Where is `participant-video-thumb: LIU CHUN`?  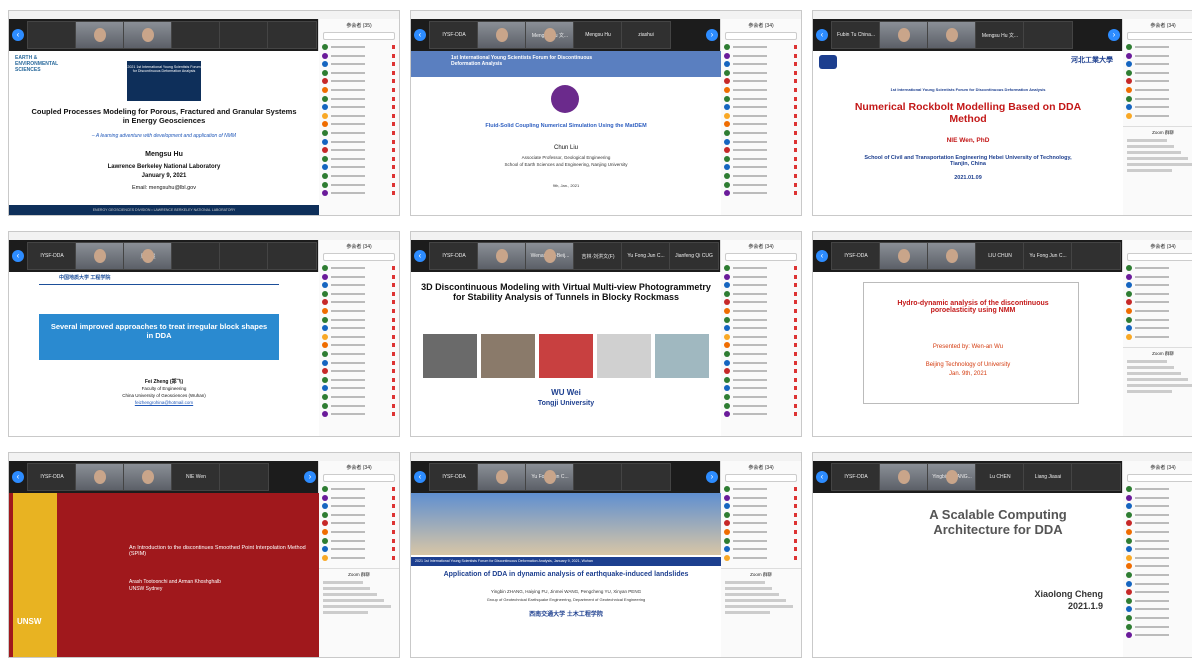
participant-video-thumb: LIU CHUN is located at coordinates (1000, 256).